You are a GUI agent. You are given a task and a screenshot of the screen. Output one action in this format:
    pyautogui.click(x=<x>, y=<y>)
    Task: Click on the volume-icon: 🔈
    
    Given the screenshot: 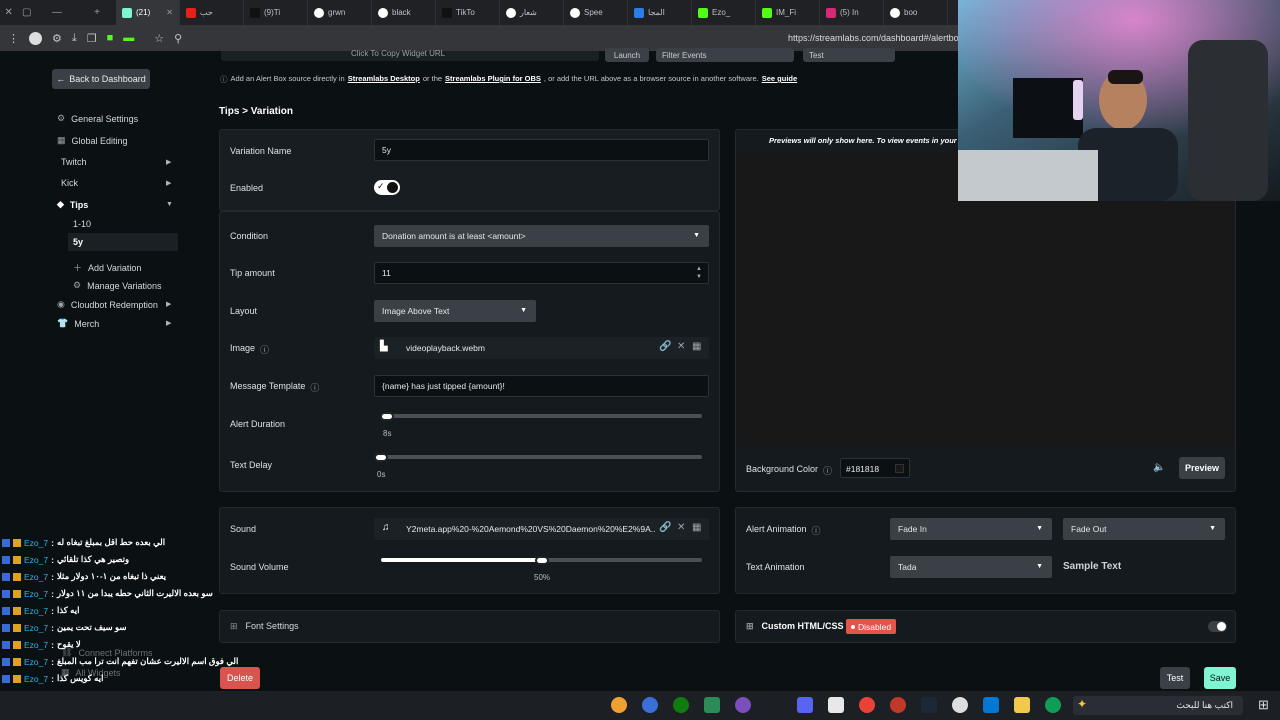 What is the action you would take?
    pyautogui.click(x=1159, y=467)
    